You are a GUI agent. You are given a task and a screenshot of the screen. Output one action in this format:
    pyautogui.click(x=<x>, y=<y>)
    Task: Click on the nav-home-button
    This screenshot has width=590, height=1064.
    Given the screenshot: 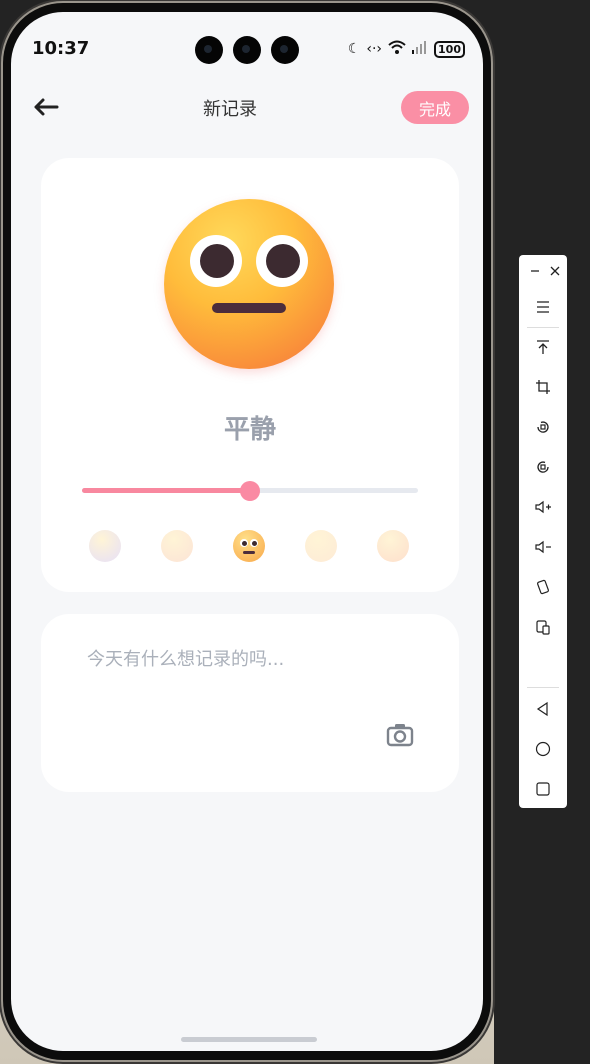 What is the action you would take?
    pyautogui.click(x=543, y=749)
    